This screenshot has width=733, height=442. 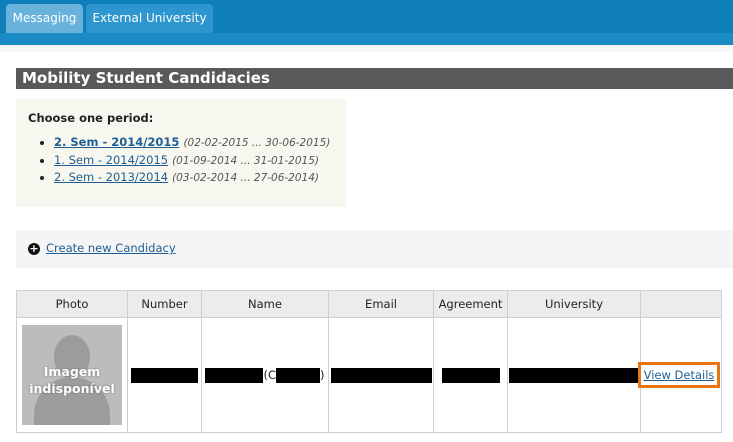 What do you see at coordinates (111, 177) in the screenshot?
I see `period-link-2sem-2013-2014: 2. Sem - 2013/2014` at bounding box center [111, 177].